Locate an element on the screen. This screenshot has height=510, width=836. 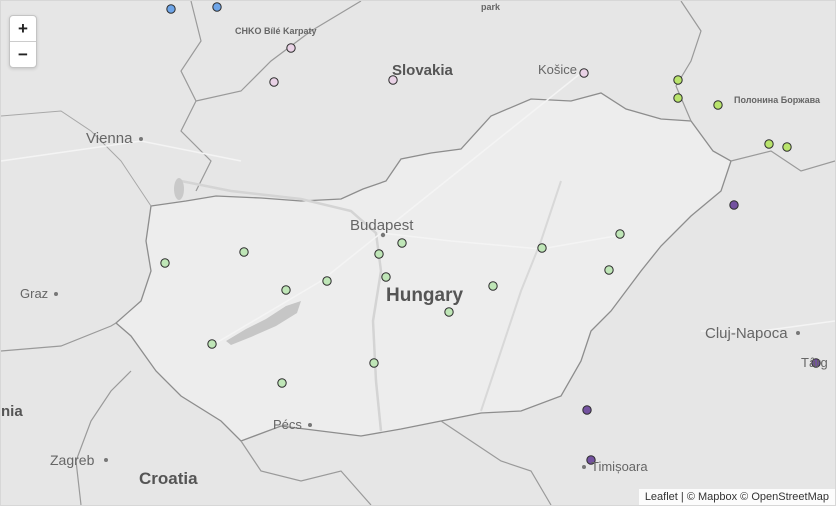
label-cluj: Cluj-Napoca is located at coordinates (746, 333).